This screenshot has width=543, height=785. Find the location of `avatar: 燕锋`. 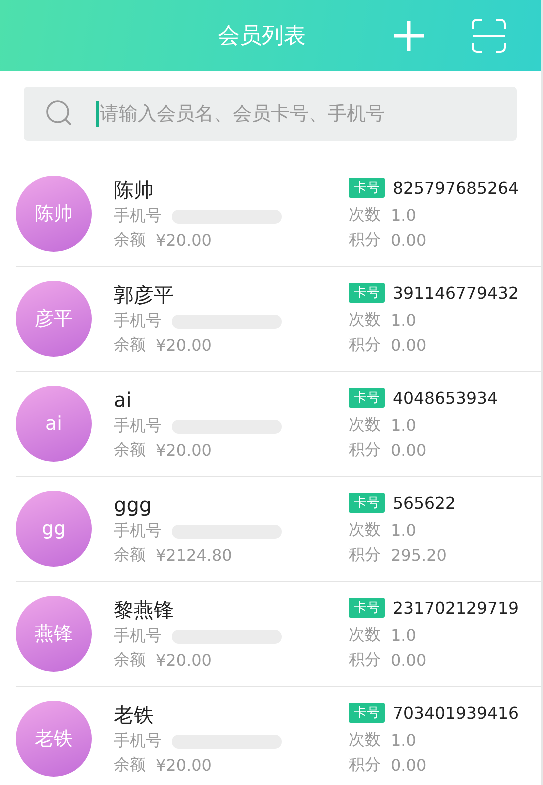

avatar: 燕锋 is located at coordinates (54, 634).